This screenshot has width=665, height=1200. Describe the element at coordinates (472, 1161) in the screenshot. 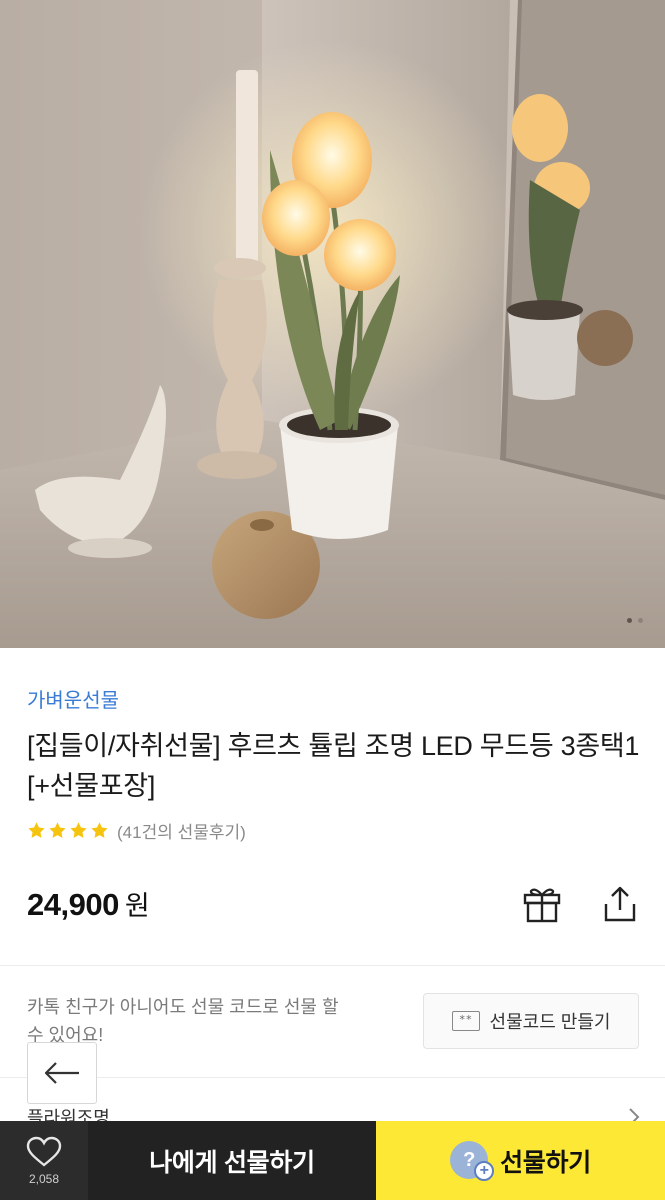

I see `friend-add-icon: ? +` at that location.